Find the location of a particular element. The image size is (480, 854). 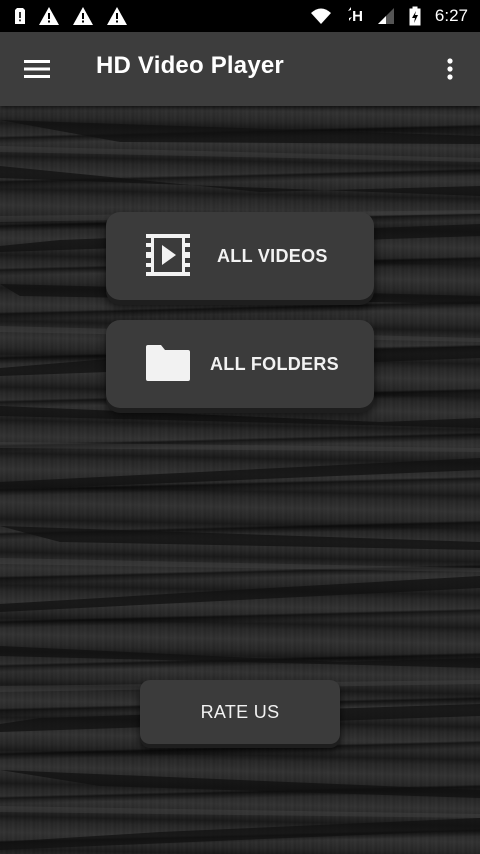

all-videos-label: ALL VIDEOS is located at coordinates (272, 255).